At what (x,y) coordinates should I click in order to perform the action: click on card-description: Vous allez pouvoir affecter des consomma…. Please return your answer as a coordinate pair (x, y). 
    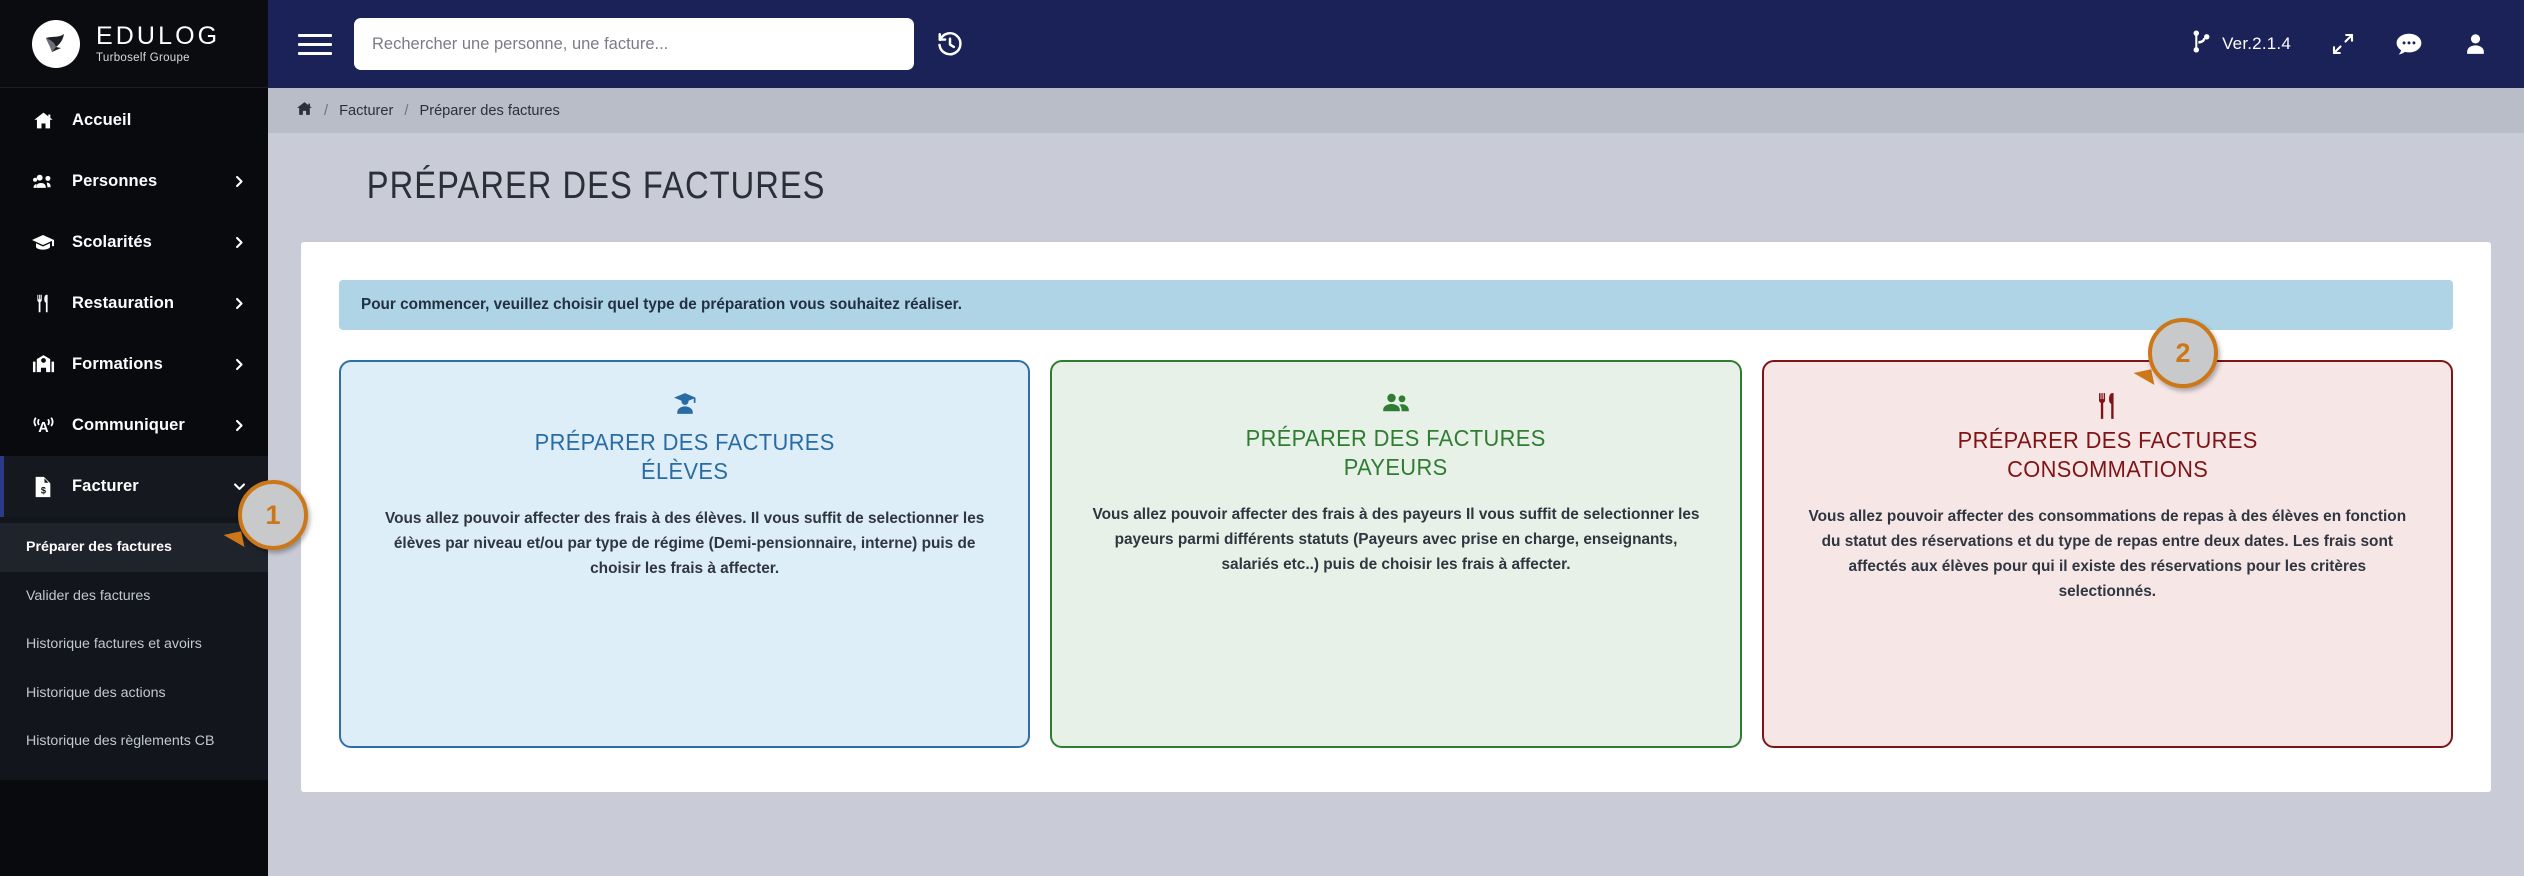
    Looking at the image, I should click on (2107, 554).